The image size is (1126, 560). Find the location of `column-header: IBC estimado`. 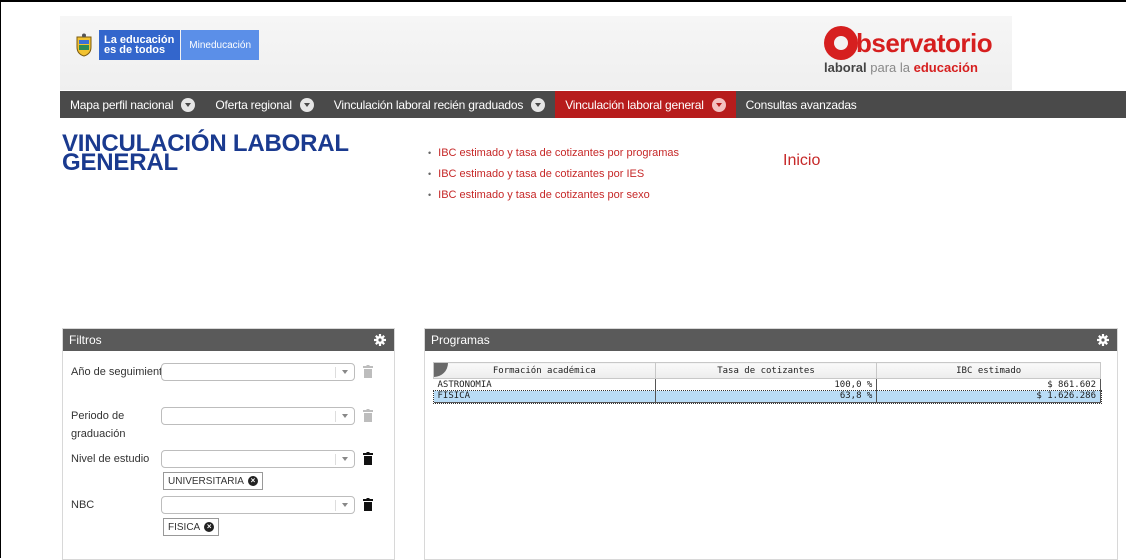

column-header: IBC estimado is located at coordinates (988, 370).